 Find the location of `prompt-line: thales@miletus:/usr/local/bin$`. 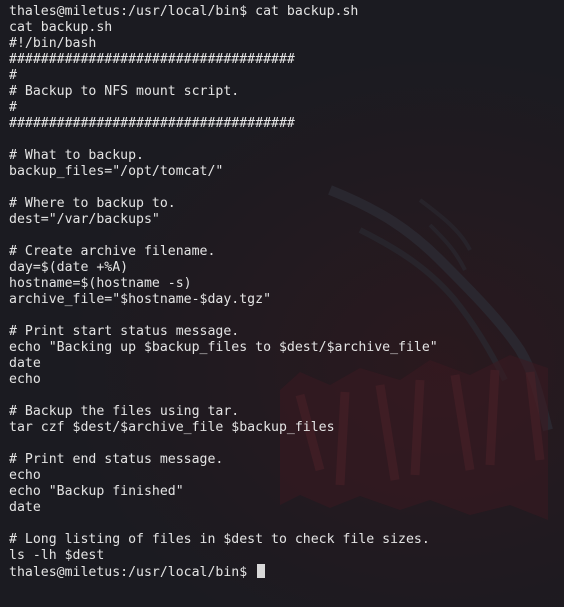

prompt-line: thales@miletus:/usr/local/bin$ is located at coordinates (223, 572).